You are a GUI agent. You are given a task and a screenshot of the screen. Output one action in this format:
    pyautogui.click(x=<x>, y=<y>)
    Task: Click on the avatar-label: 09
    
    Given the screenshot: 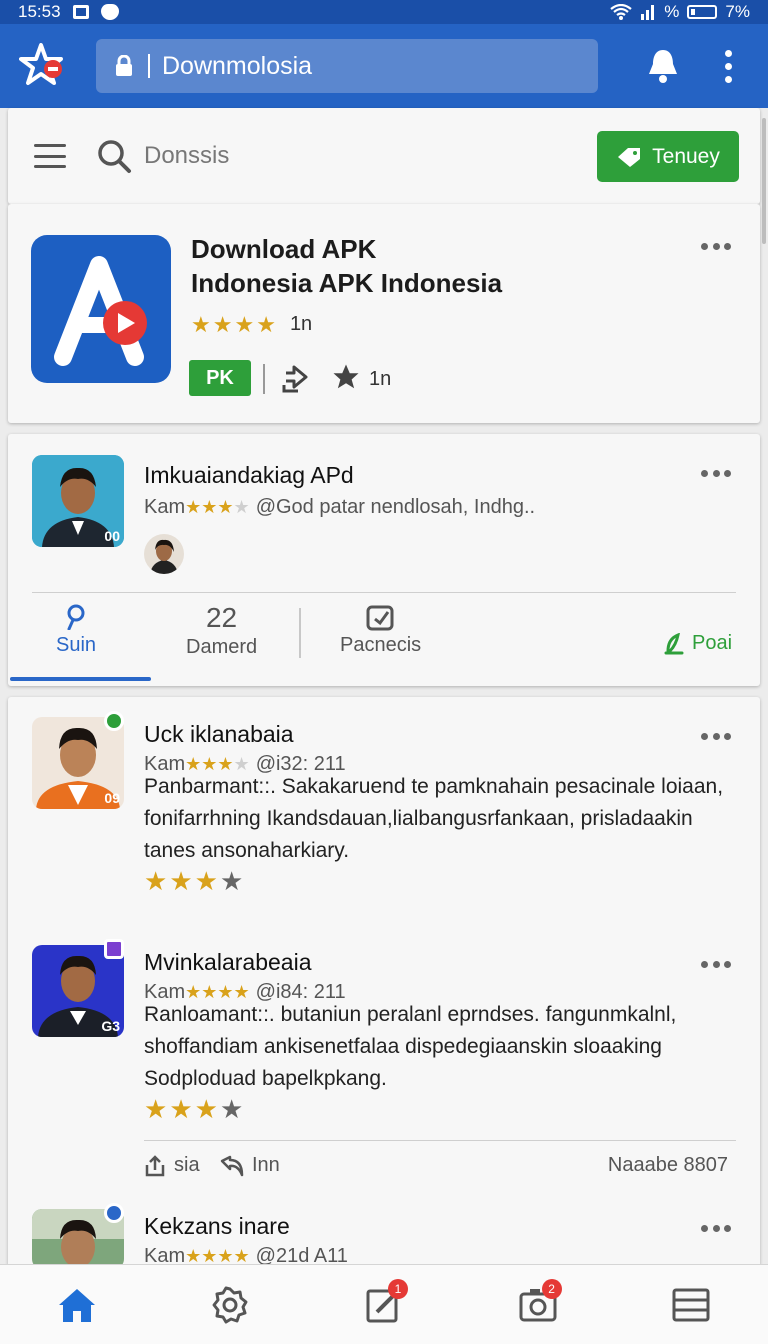 What is the action you would take?
    pyautogui.click(x=112, y=798)
    